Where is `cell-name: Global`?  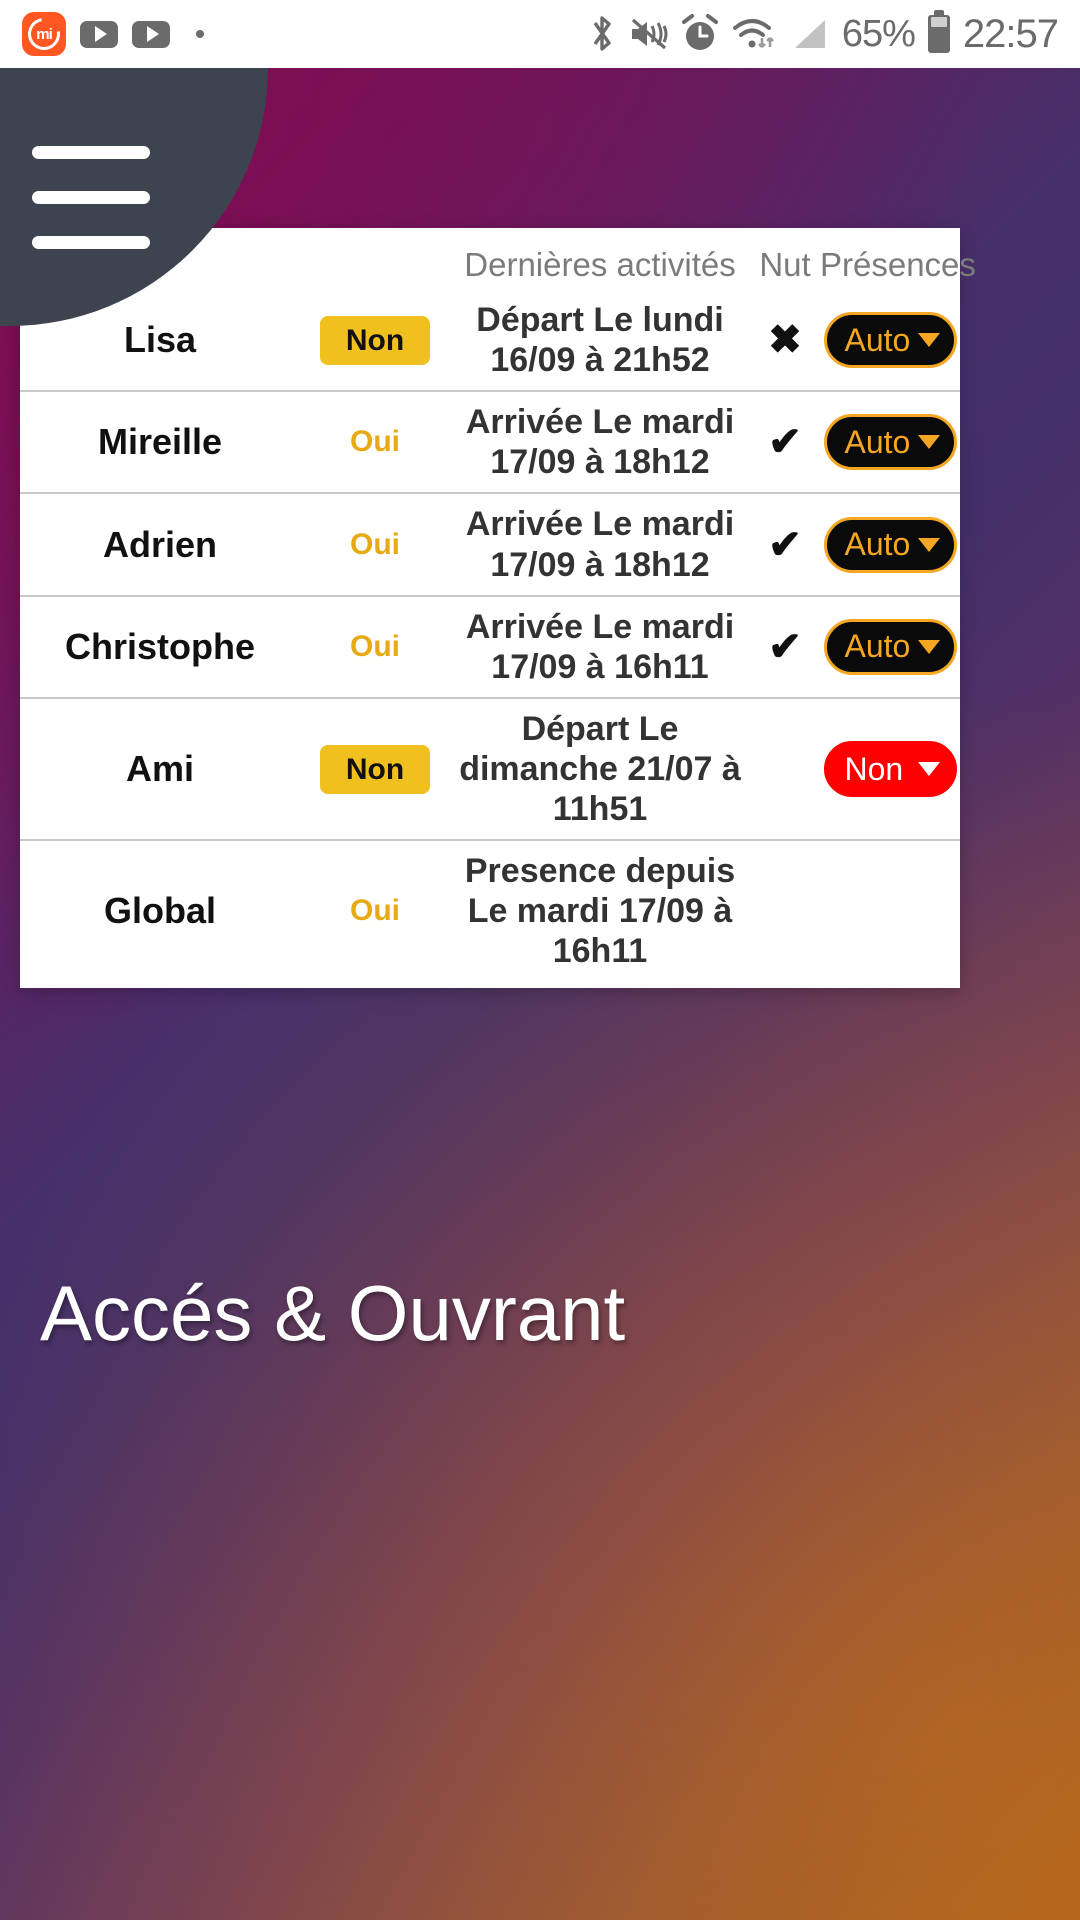 cell-name: Global is located at coordinates (160, 911).